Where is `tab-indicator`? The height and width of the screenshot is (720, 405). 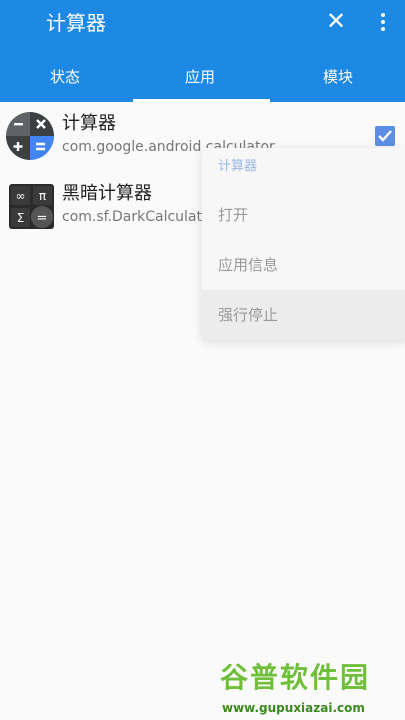
tab-indicator is located at coordinates (201, 100).